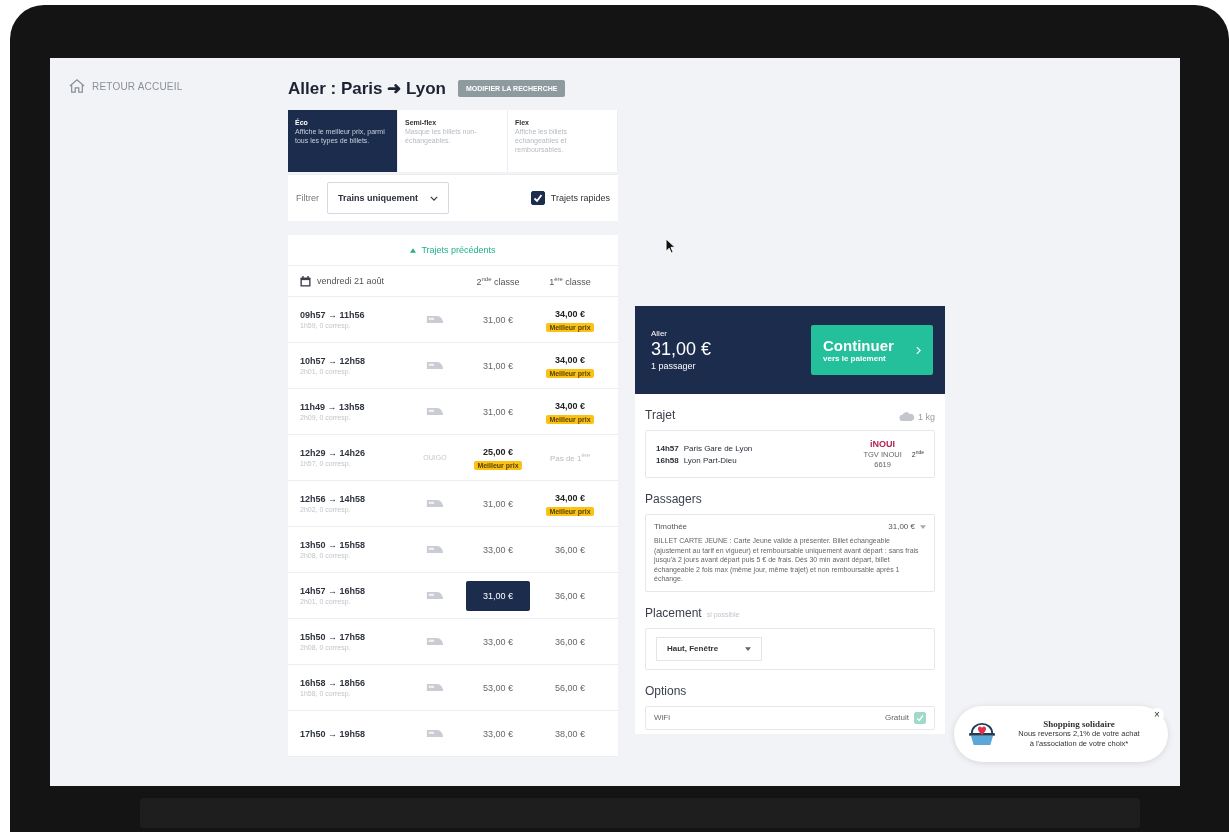 The height and width of the screenshot is (832, 1229). What do you see at coordinates (666, 690) in the screenshot?
I see `section-heading: Options` at bounding box center [666, 690].